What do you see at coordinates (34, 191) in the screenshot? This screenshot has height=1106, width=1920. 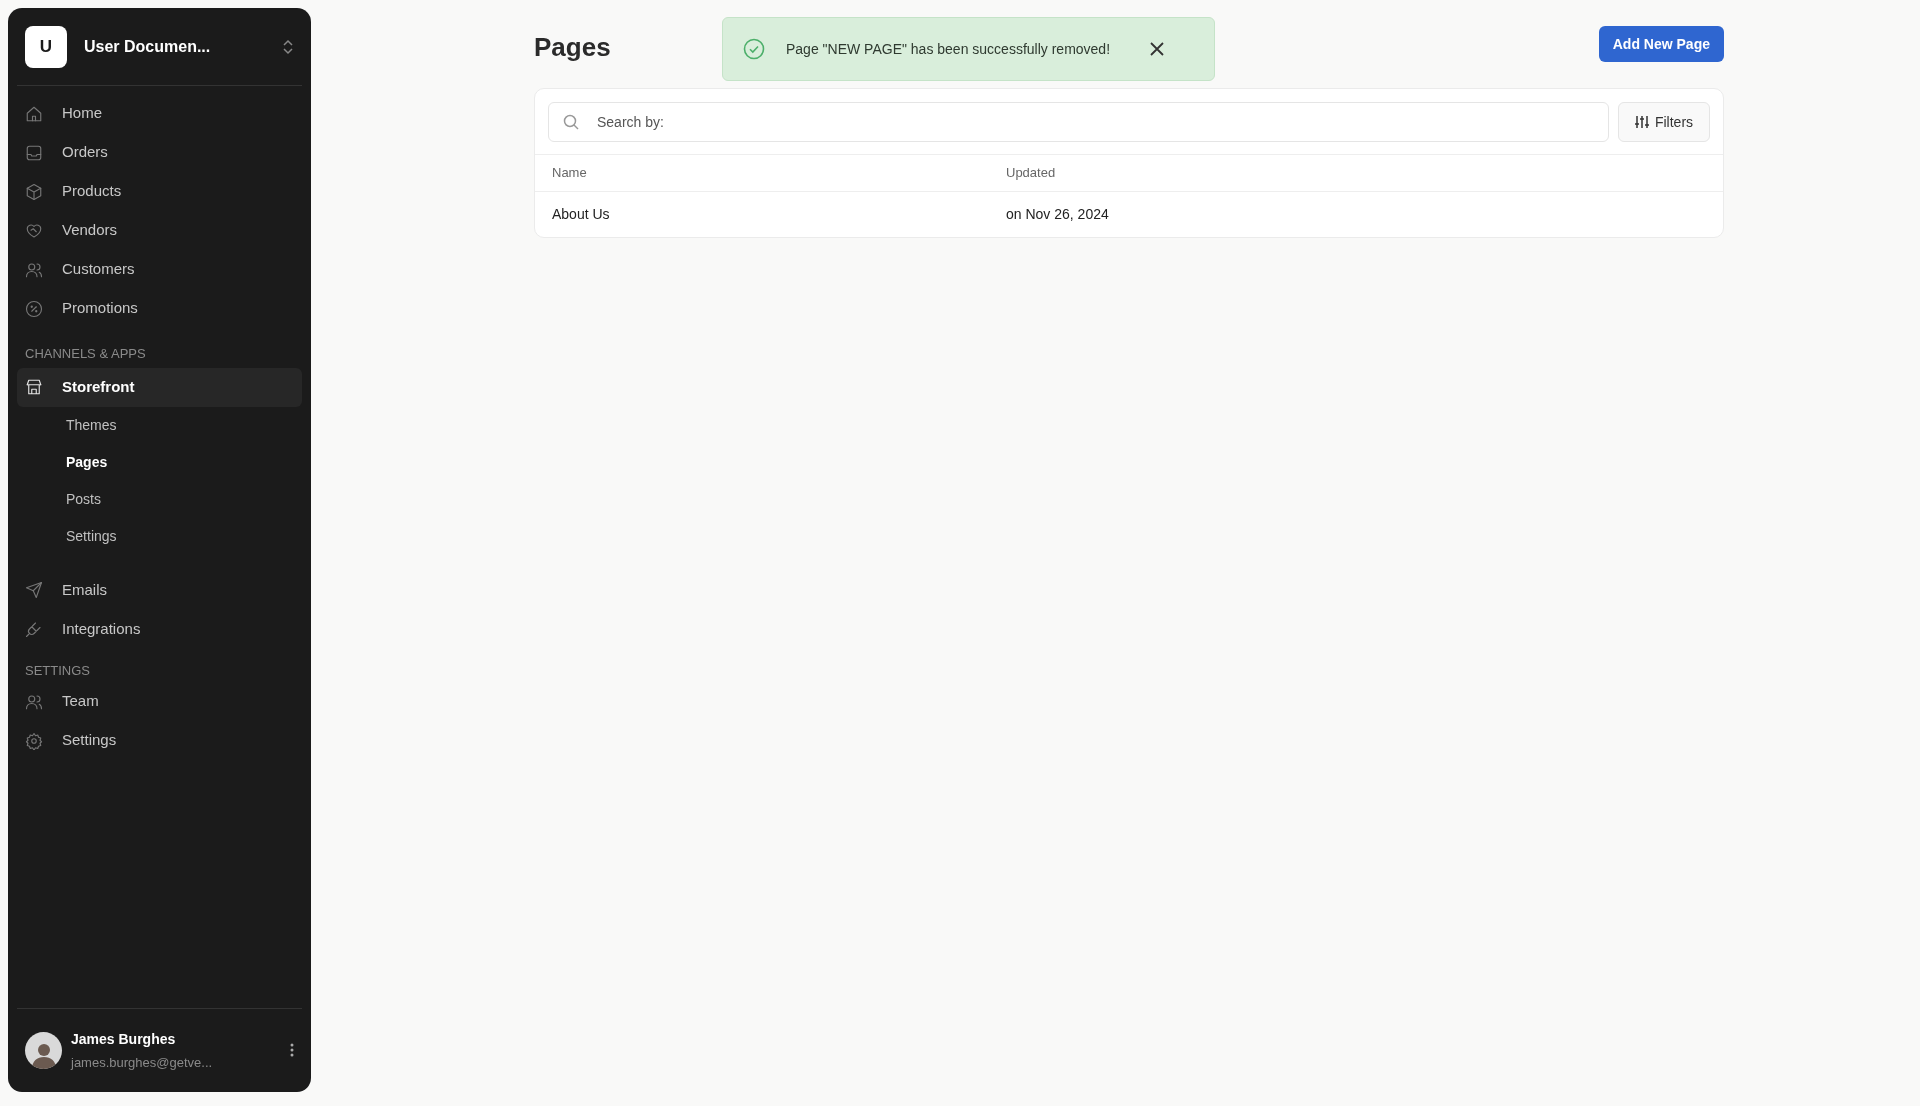 I see `box-icon` at bounding box center [34, 191].